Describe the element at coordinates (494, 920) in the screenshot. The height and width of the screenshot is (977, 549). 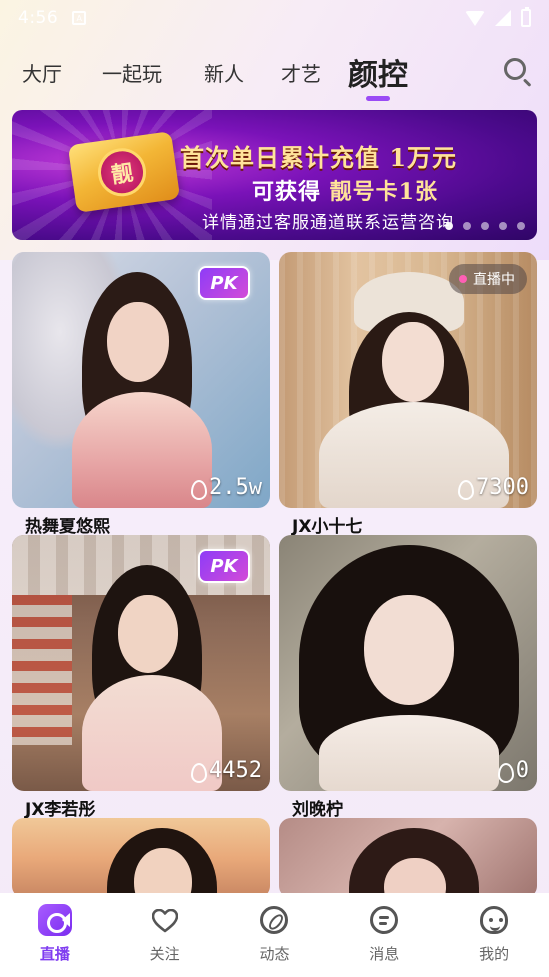
I see `profile-face-icon` at that location.